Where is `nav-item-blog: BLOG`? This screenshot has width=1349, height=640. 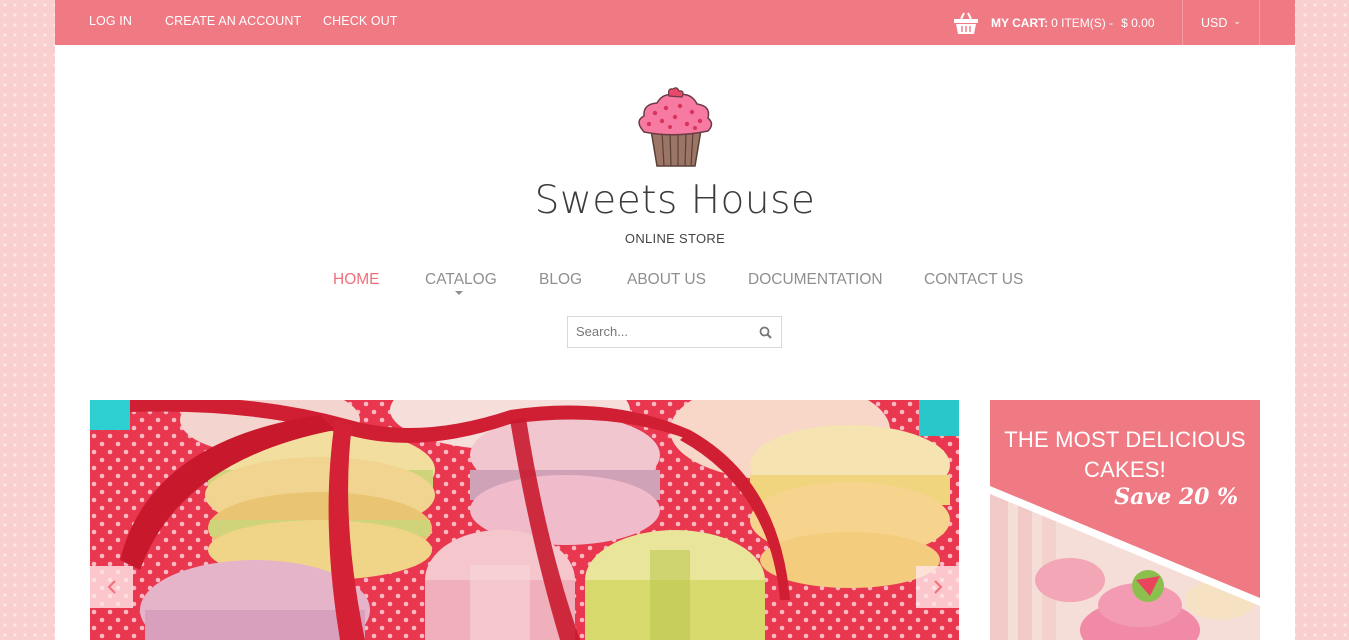
nav-item-blog: BLOG is located at coordinates (560, 280).